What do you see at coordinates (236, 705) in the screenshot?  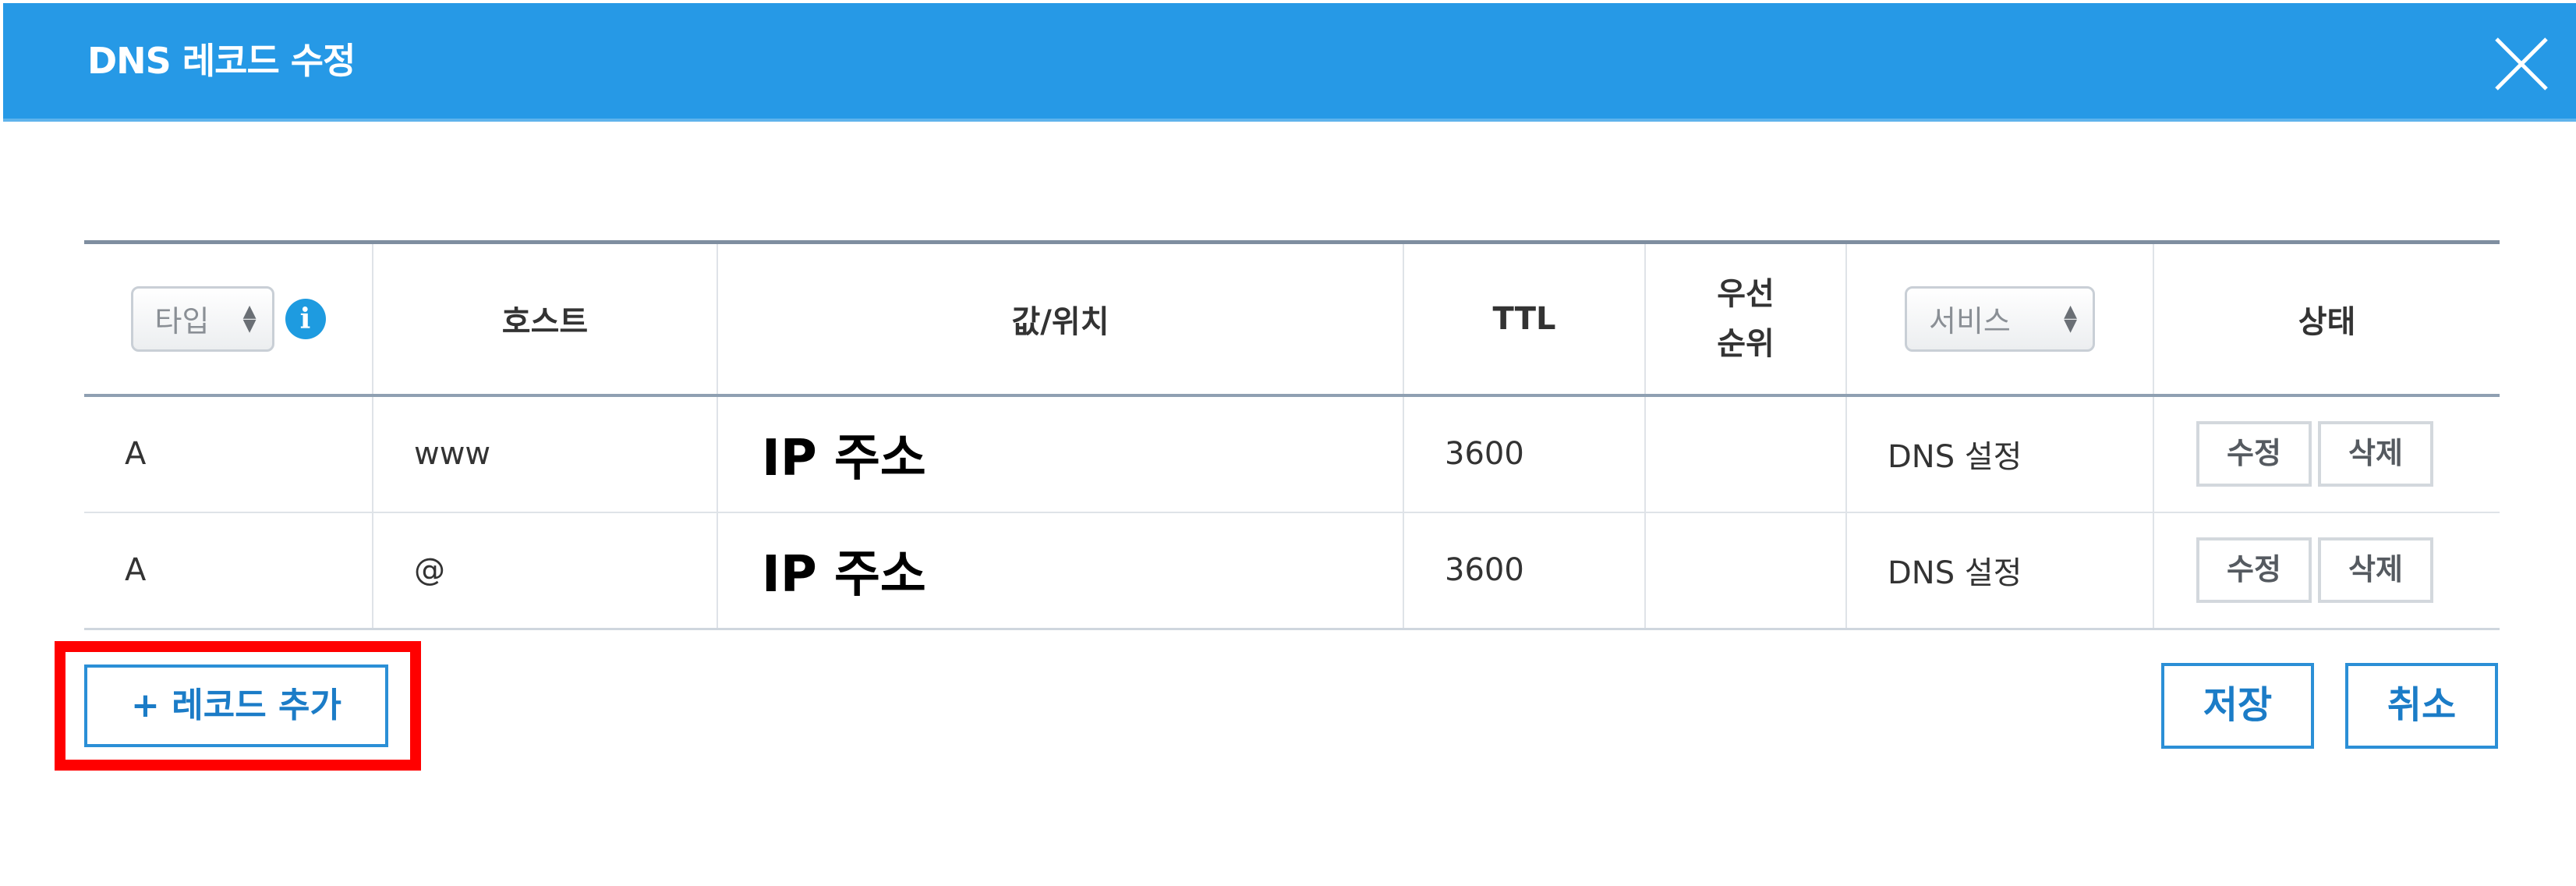 I see `add-record-button: + 레코드 추가` at bounding box center [236, 705].